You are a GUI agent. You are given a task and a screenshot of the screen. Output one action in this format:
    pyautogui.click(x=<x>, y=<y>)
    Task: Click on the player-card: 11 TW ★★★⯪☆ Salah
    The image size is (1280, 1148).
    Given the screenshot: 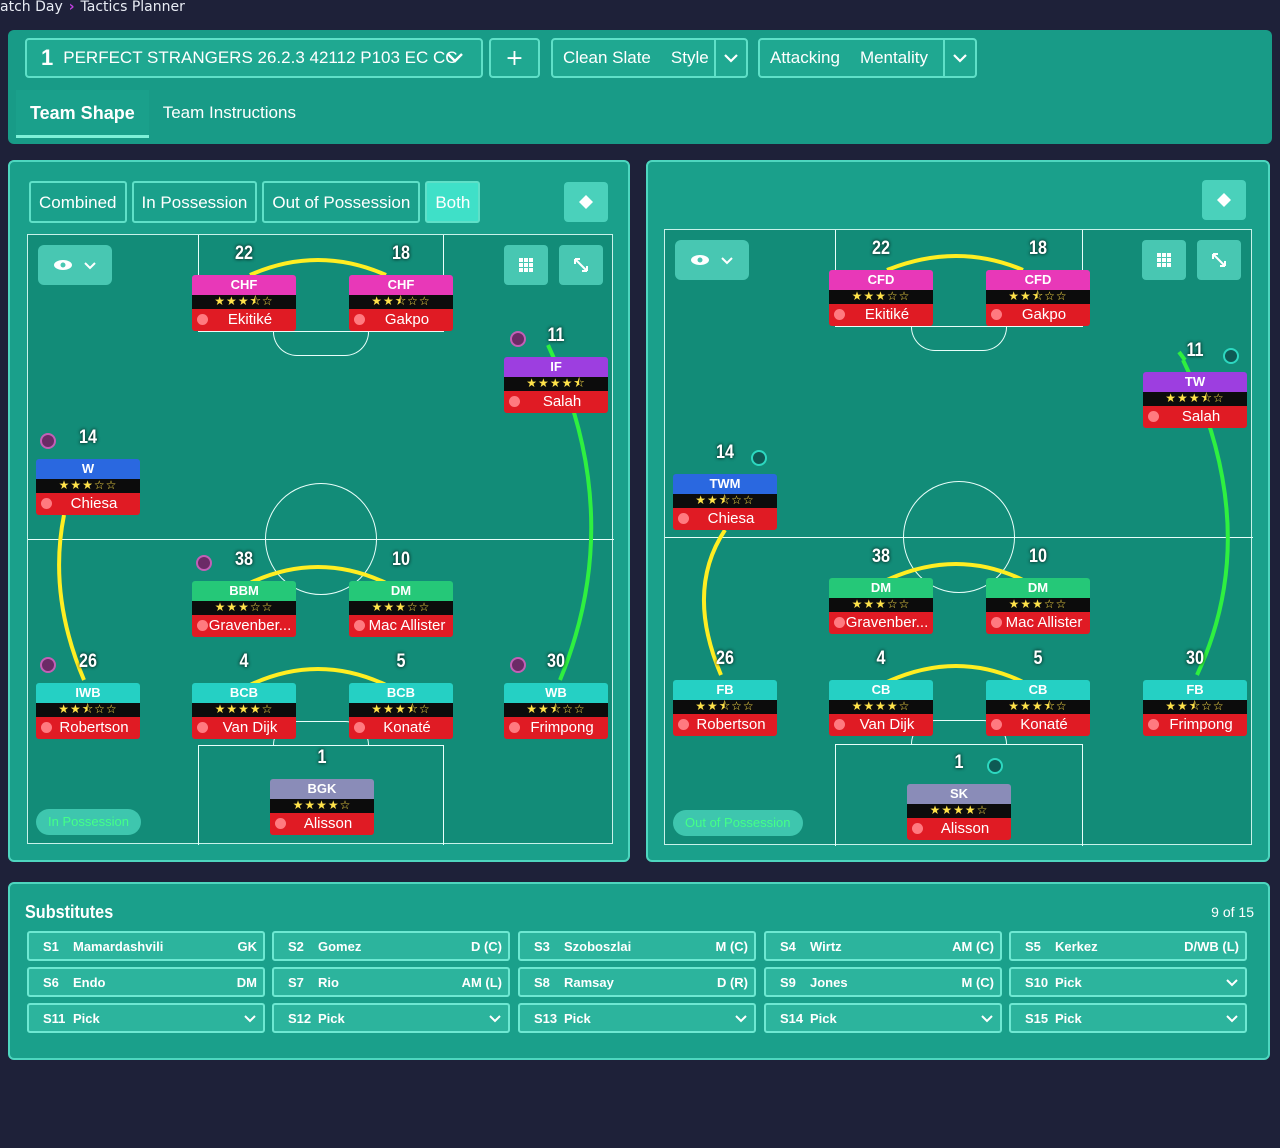 What is the action you would take?
    pyautogui.click(x=1195, y=384)
    